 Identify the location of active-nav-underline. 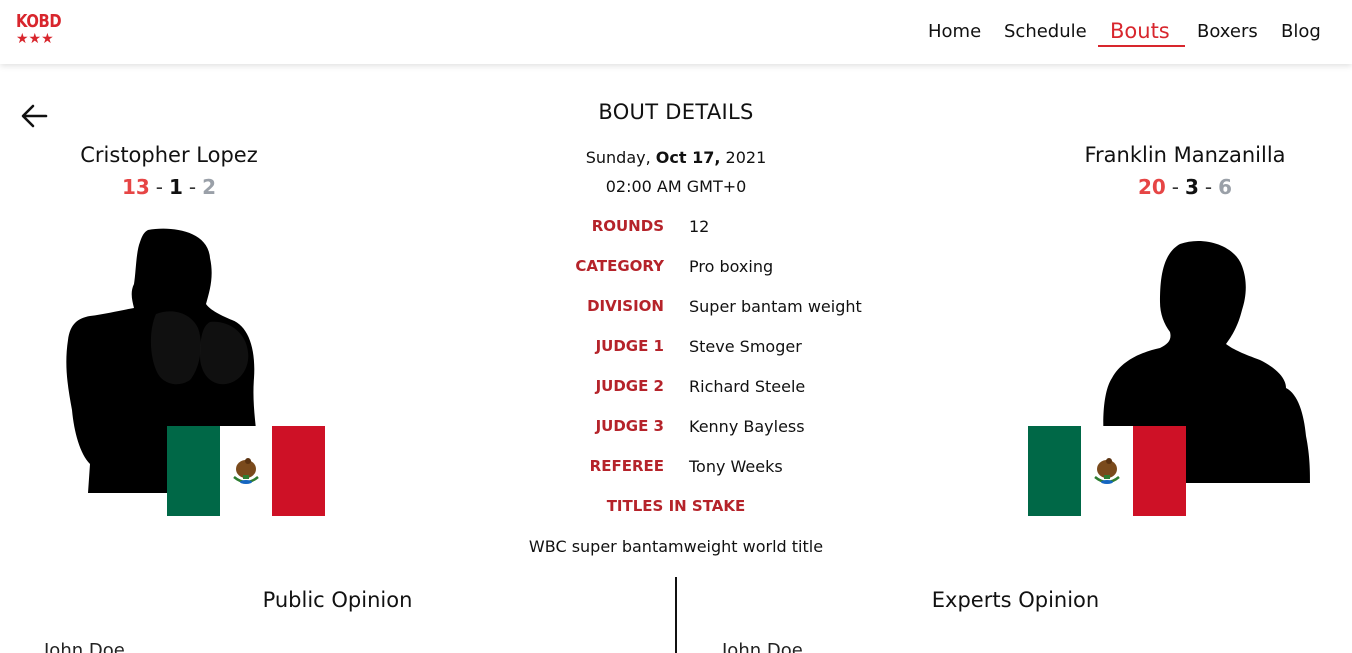
(1141, 46).